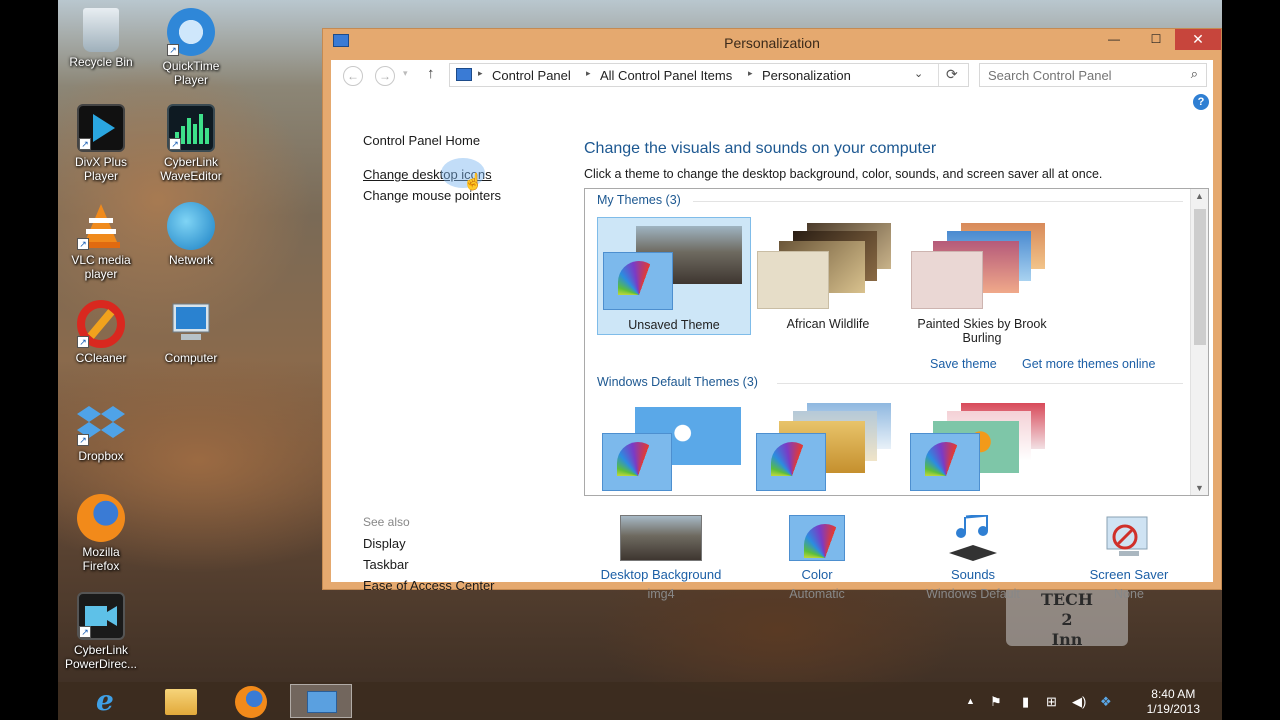 This screenshot has width=1280, height=720. What do you see at coordinates (1067, 619) in the screenshot?
I see `watermark-text: 2` at bounding box center [1067, 619].